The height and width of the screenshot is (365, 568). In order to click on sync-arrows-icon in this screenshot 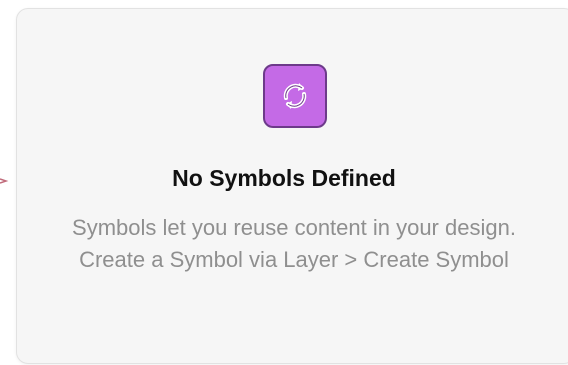, I will do `click(295, 96)`.